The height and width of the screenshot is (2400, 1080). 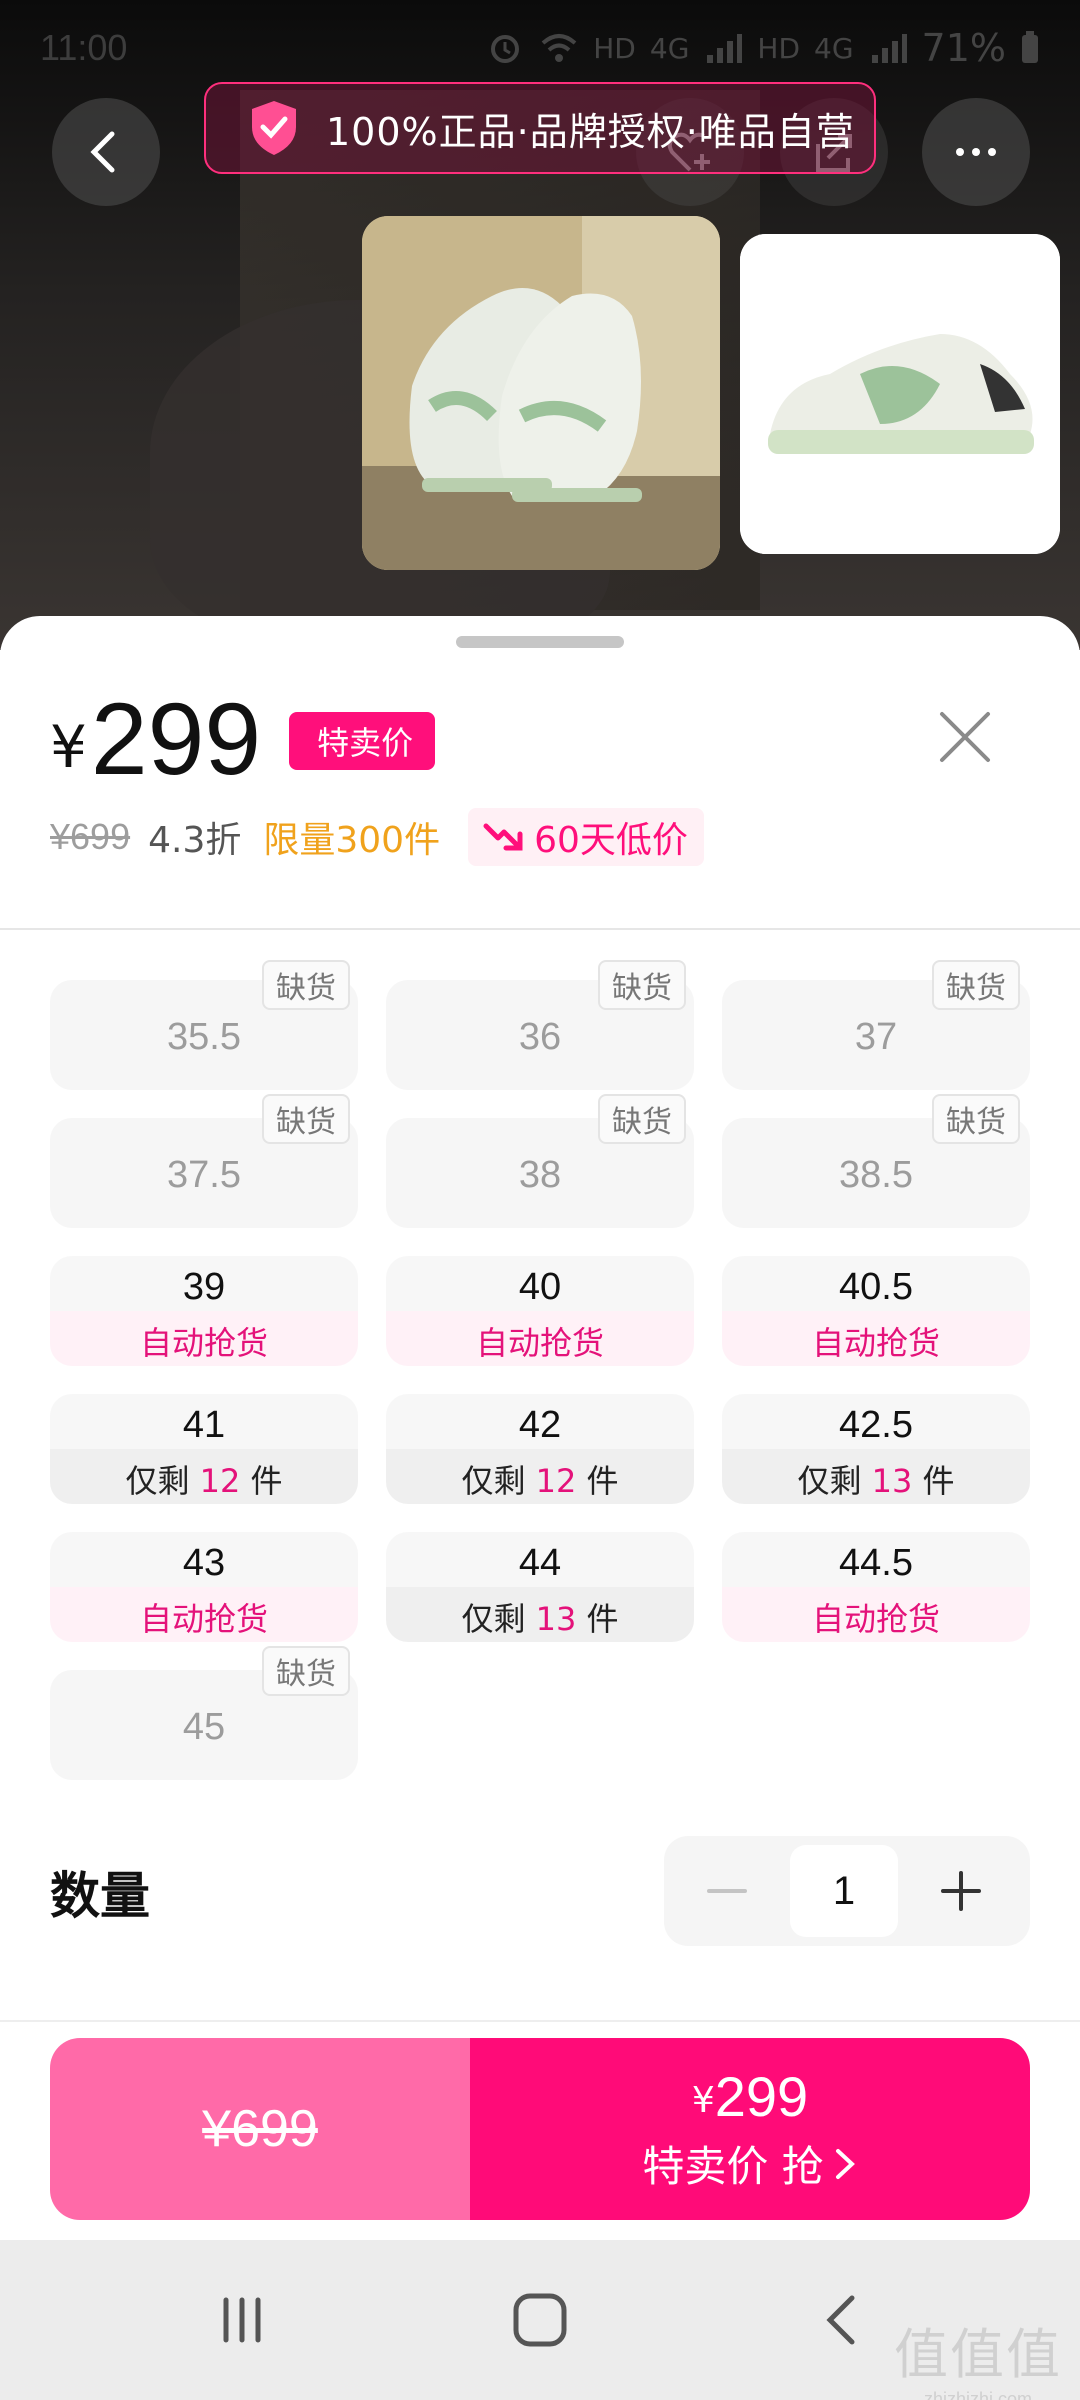 I want to click on buy-sale-price: ¥ 299, so click(x=750, y=2096).